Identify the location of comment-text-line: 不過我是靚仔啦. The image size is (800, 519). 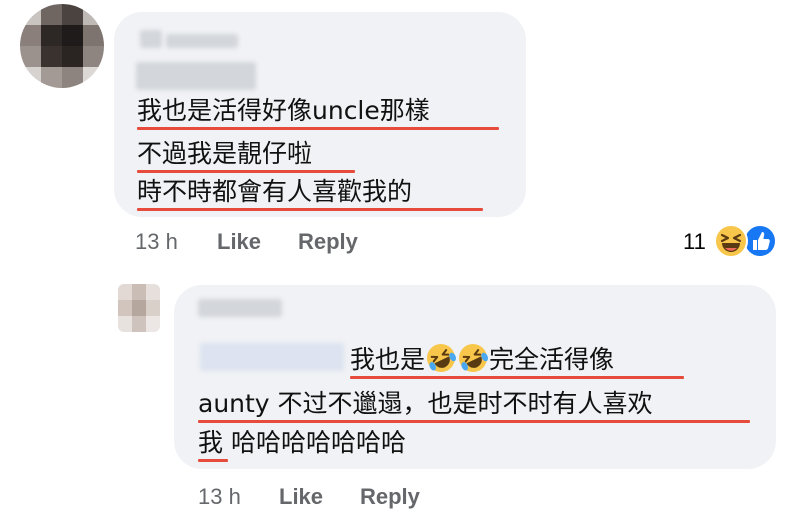
(225, 153).